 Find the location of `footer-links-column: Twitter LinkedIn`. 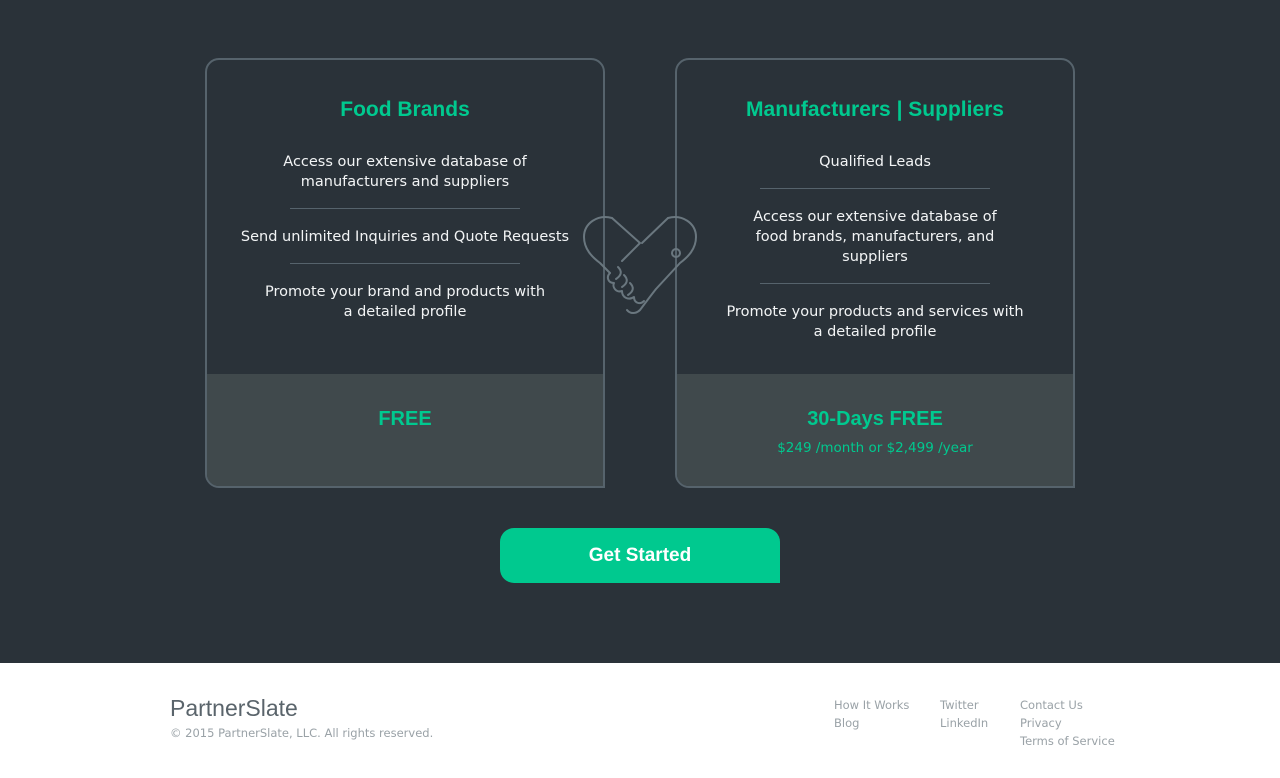

footer-links-column: Twitter LinkedIn is located at coordinates (964, 714).